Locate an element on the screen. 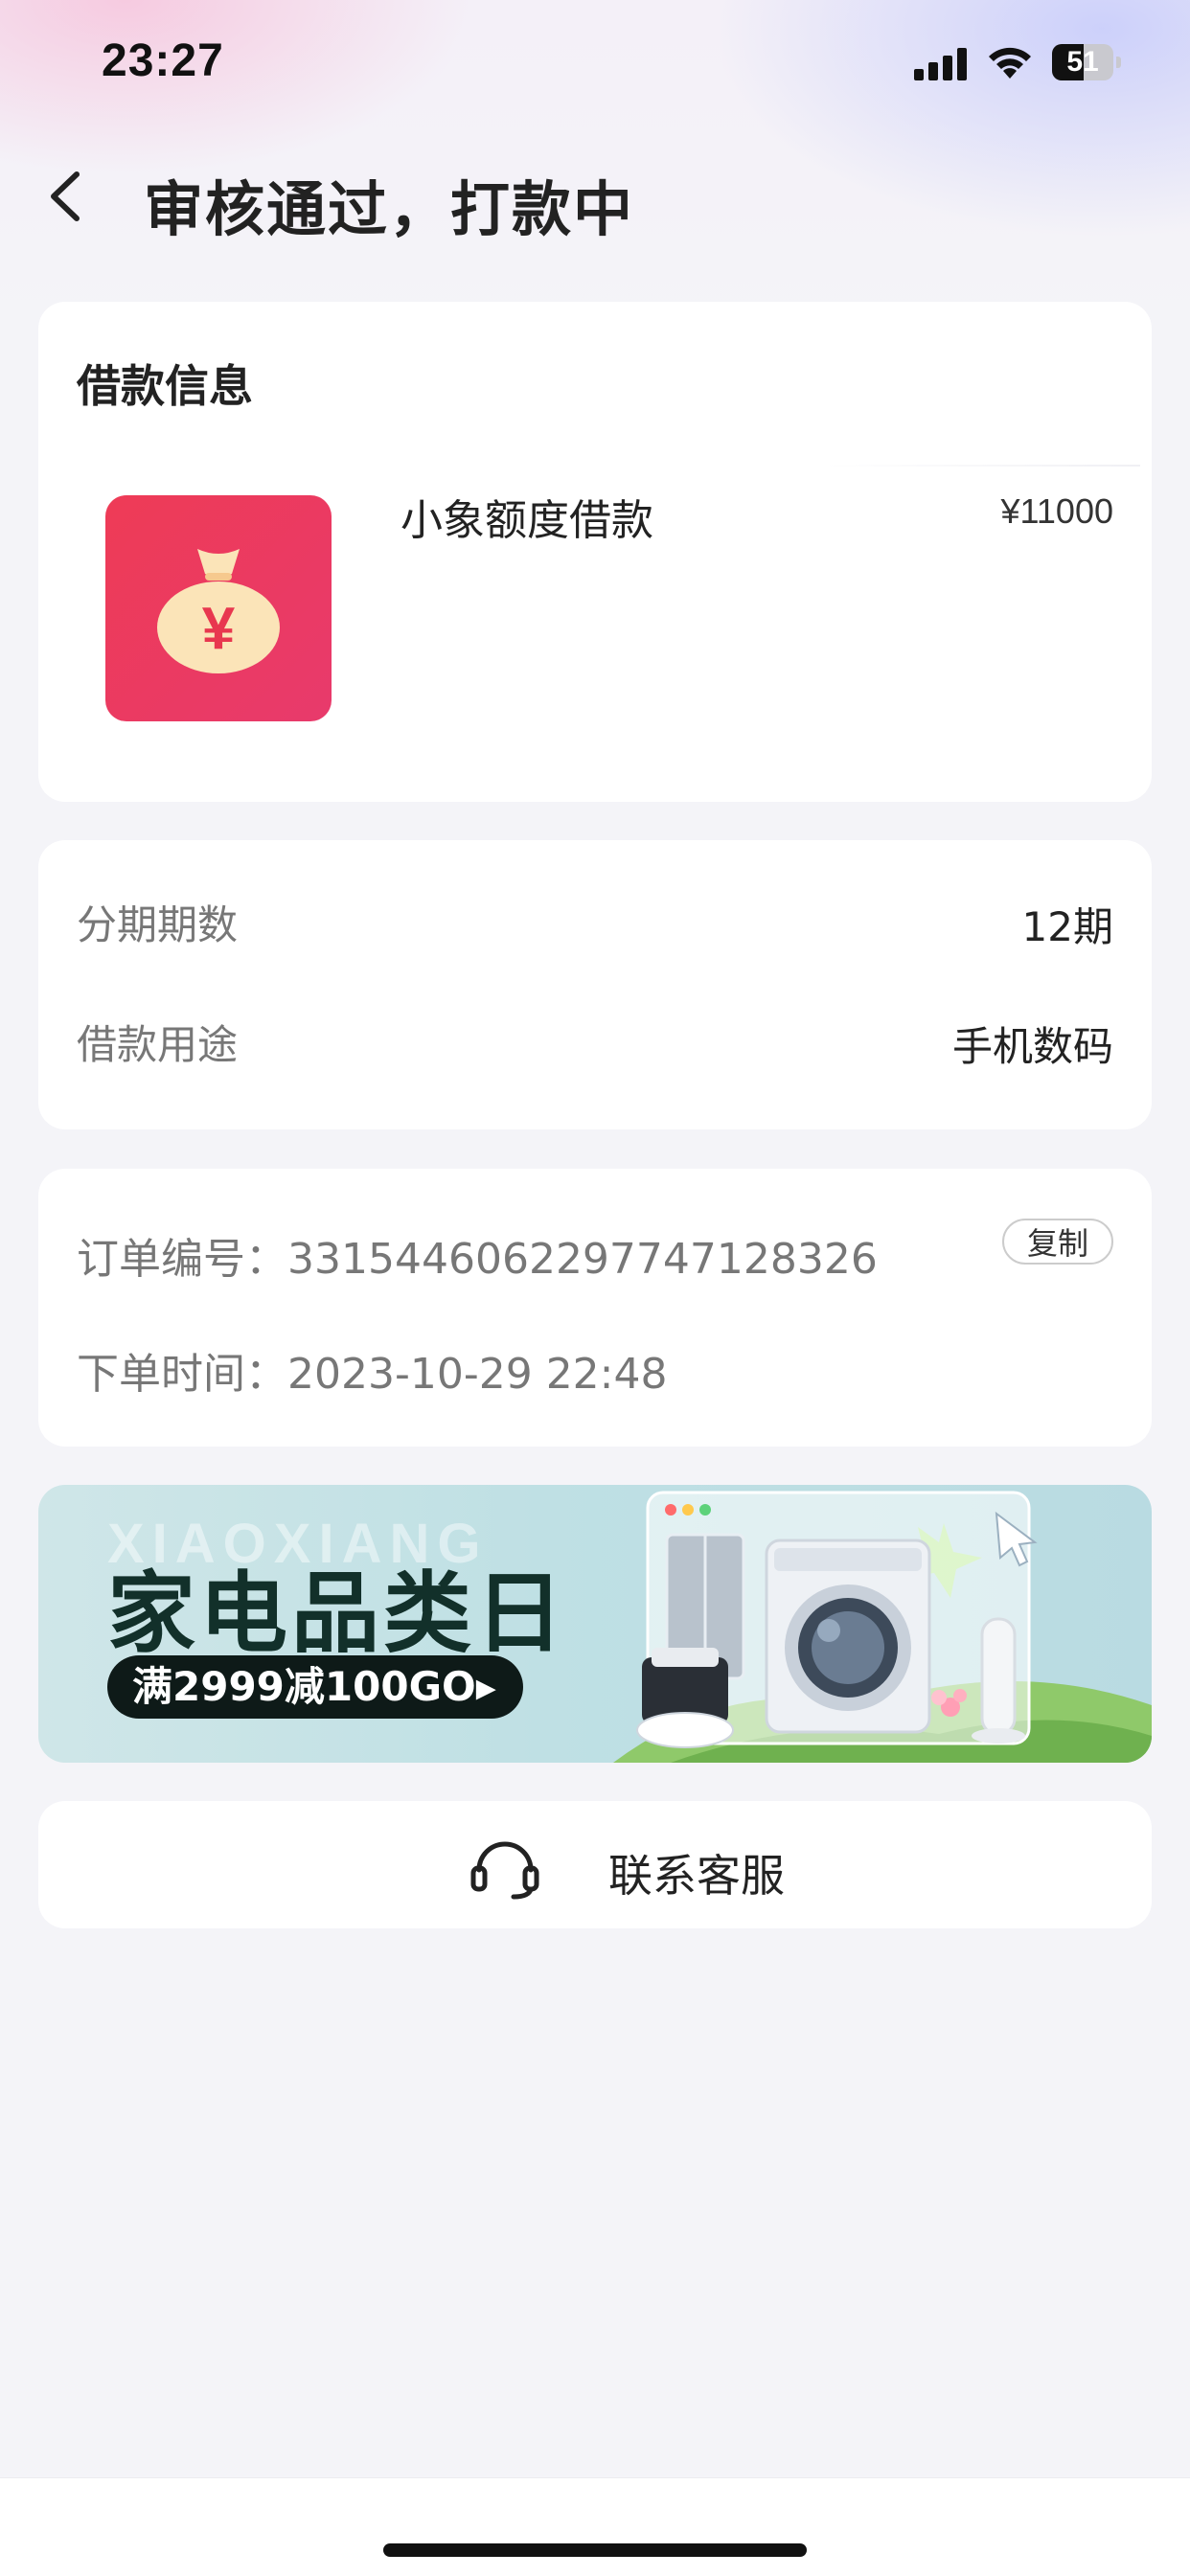 The image size is (1190, 2576). divider is located at coordinates (982, 466).